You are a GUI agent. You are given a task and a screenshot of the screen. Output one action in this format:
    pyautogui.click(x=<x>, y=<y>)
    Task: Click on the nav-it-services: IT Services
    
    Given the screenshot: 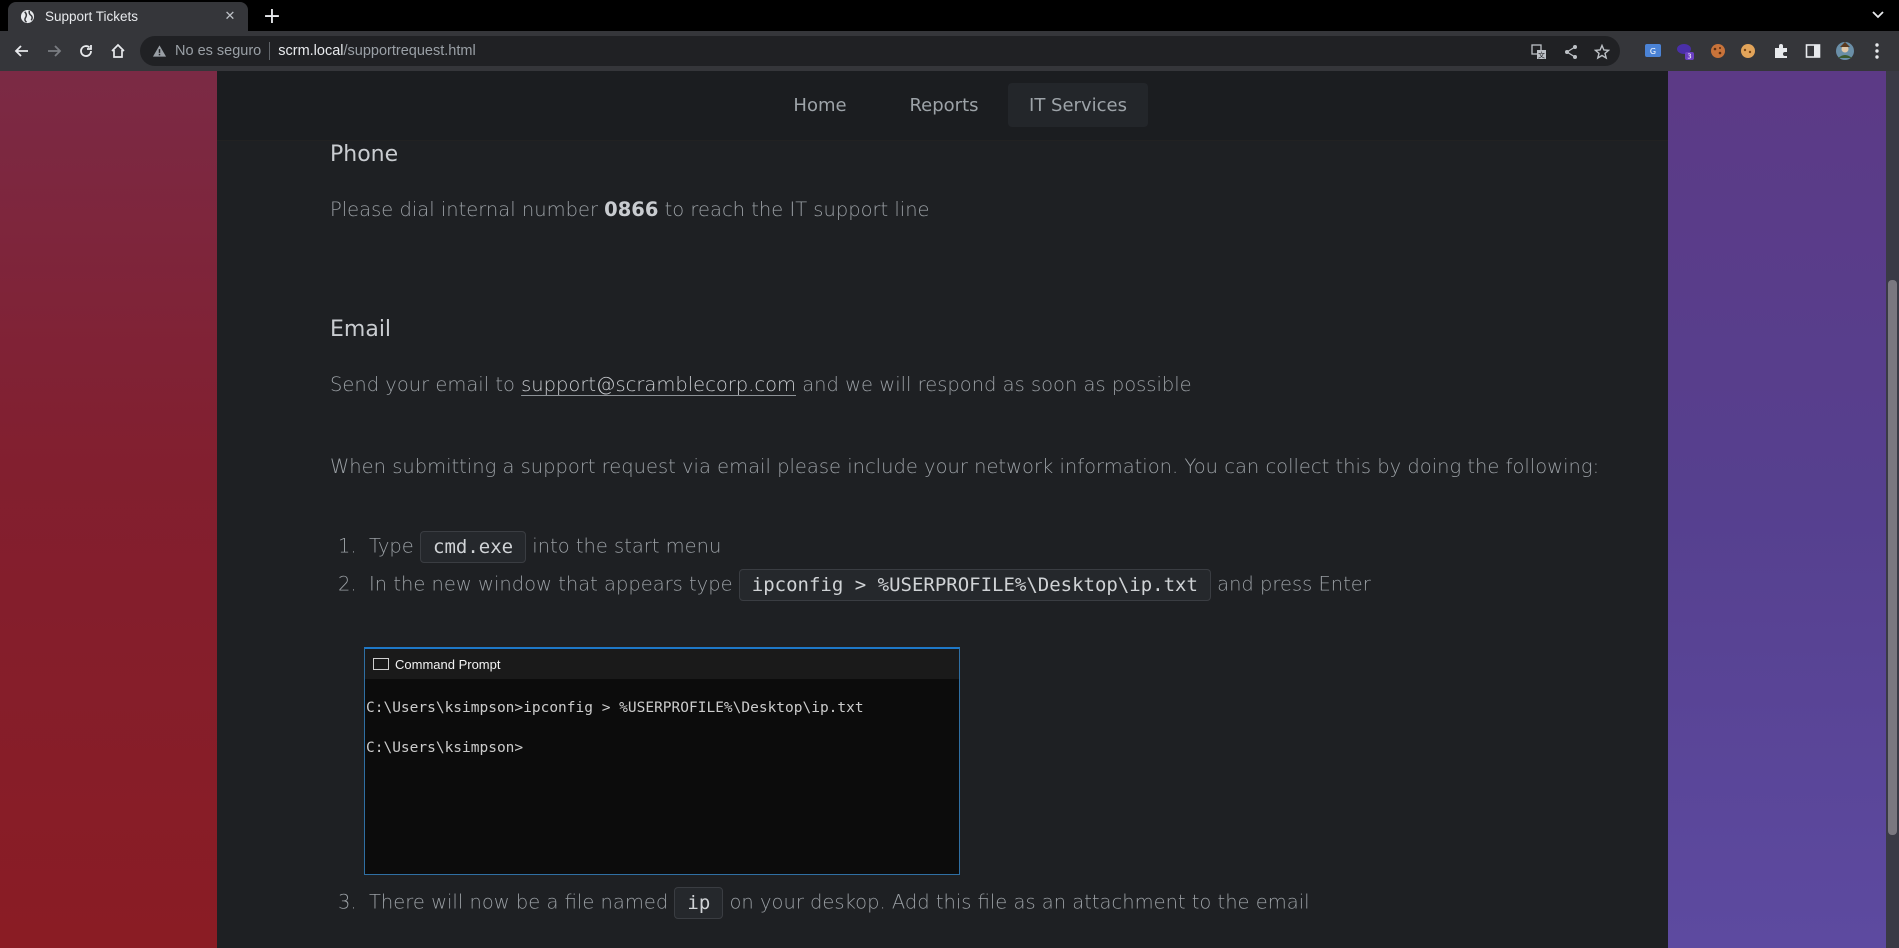 What is the action you would take?
    pyautogui.click(x=1078, y=105)
    